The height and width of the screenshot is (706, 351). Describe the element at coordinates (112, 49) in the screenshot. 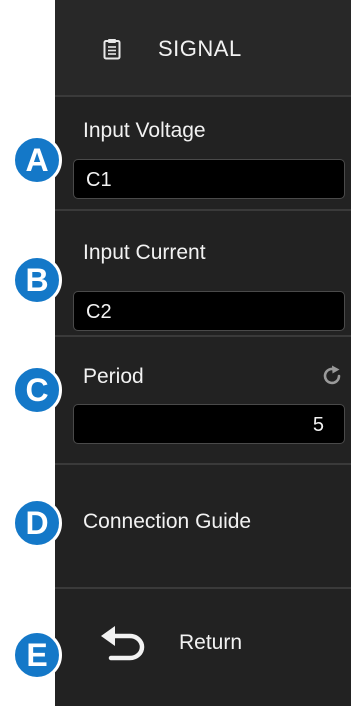

I see `clipboard-icon` at that location.